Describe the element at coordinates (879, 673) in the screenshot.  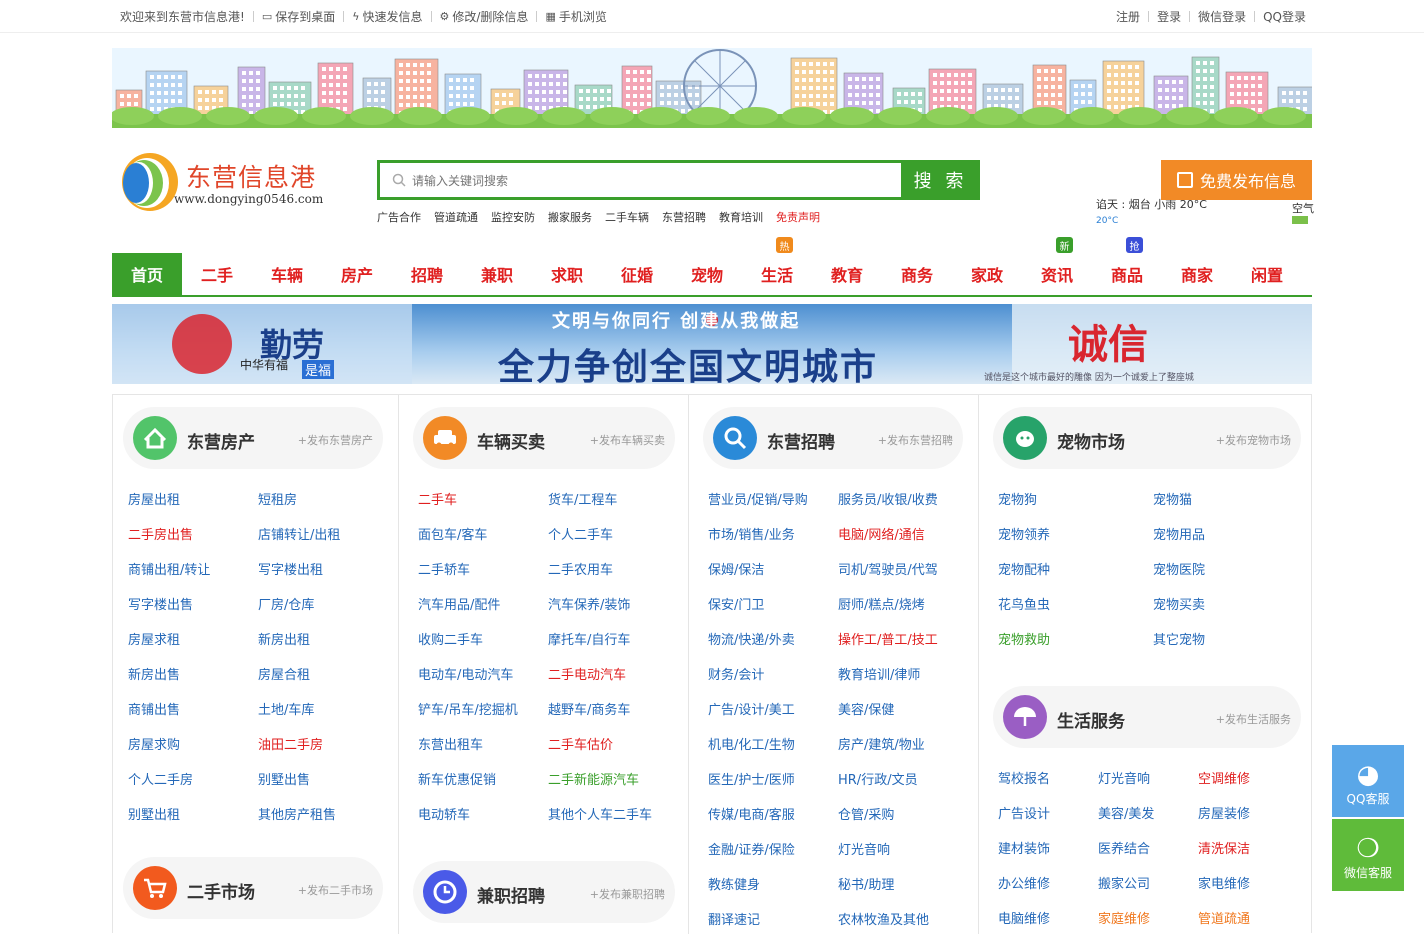
I see `category-link: 教育培训/律师` at that location.